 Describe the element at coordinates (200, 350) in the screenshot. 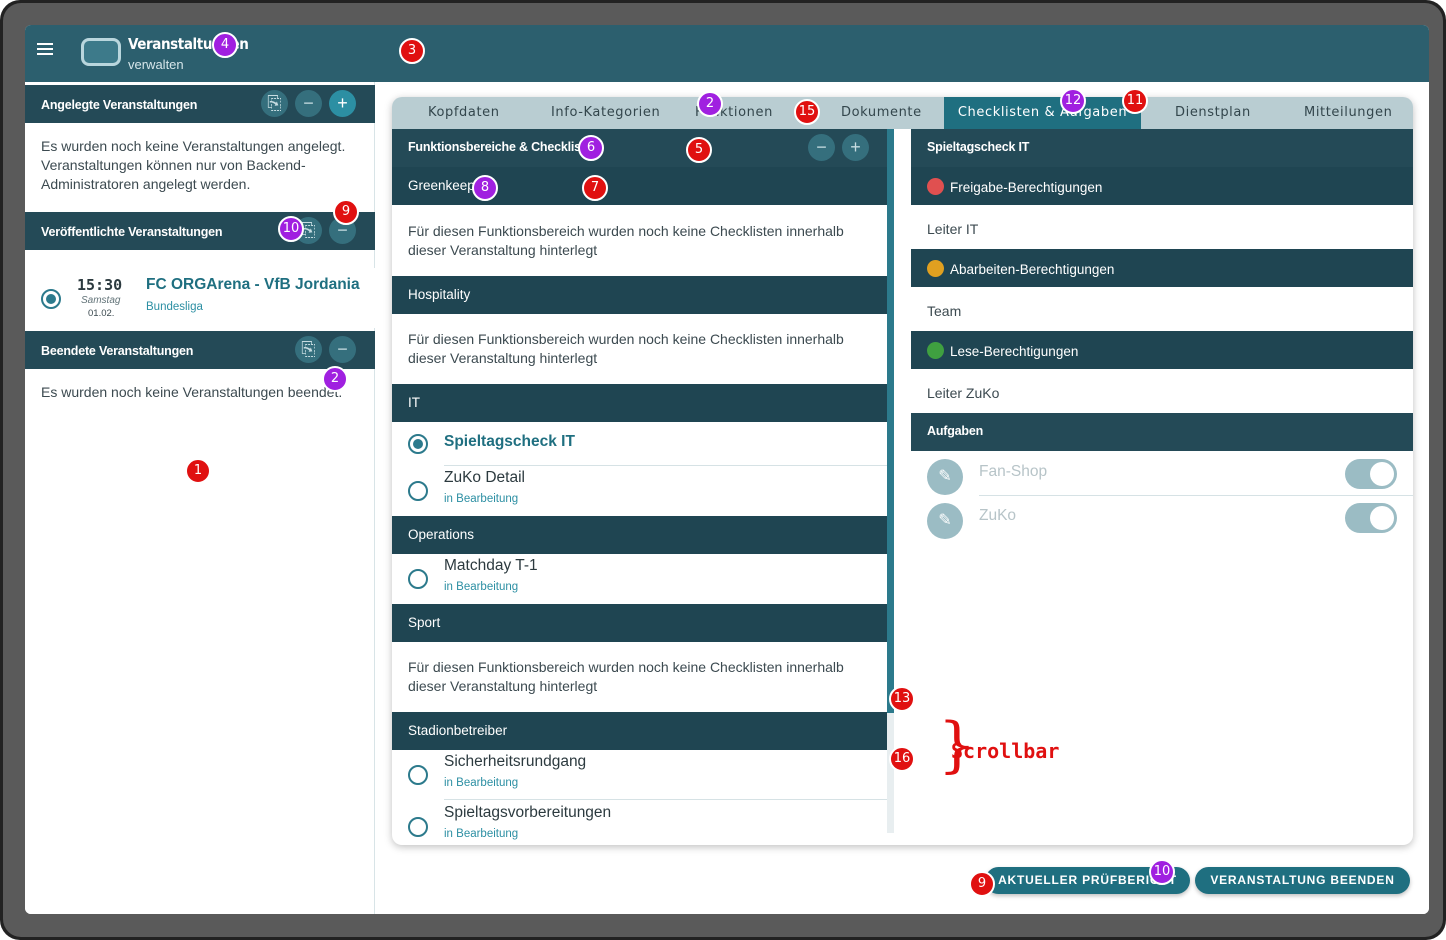

I see `finished-events-header: Beendete Veranstaltungen` at that location.